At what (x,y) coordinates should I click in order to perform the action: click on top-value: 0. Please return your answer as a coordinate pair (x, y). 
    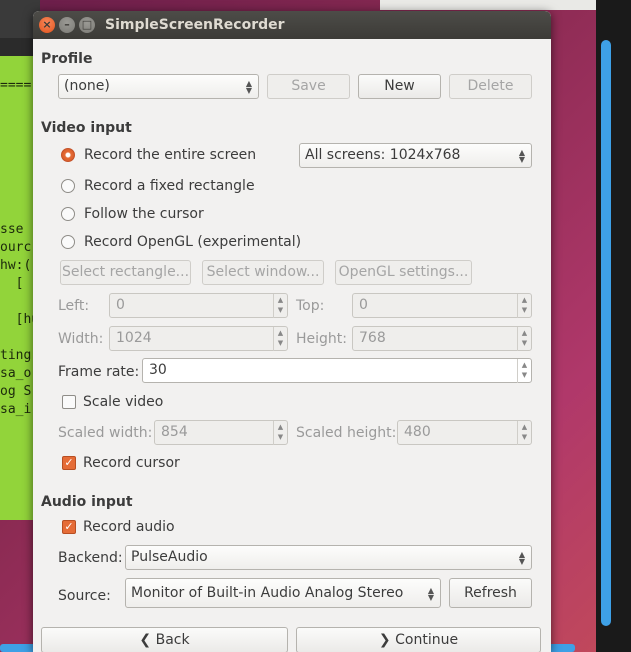
    Looking at the image, I should click on (363, 305).